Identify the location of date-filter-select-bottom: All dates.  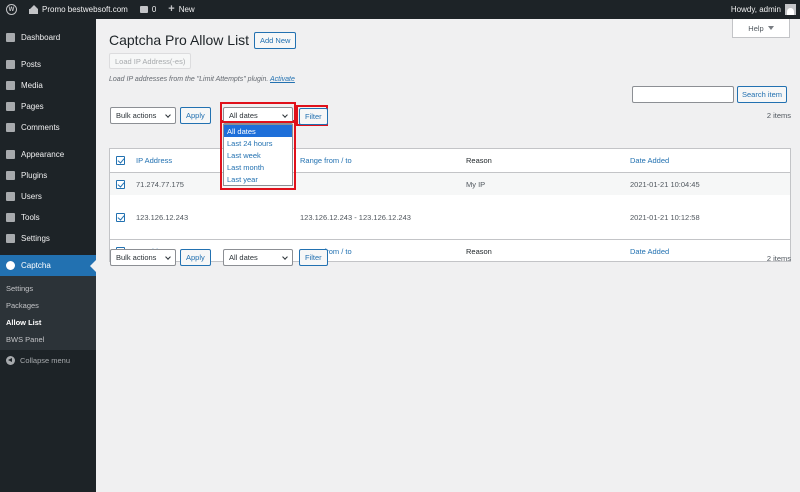
(258, 257).